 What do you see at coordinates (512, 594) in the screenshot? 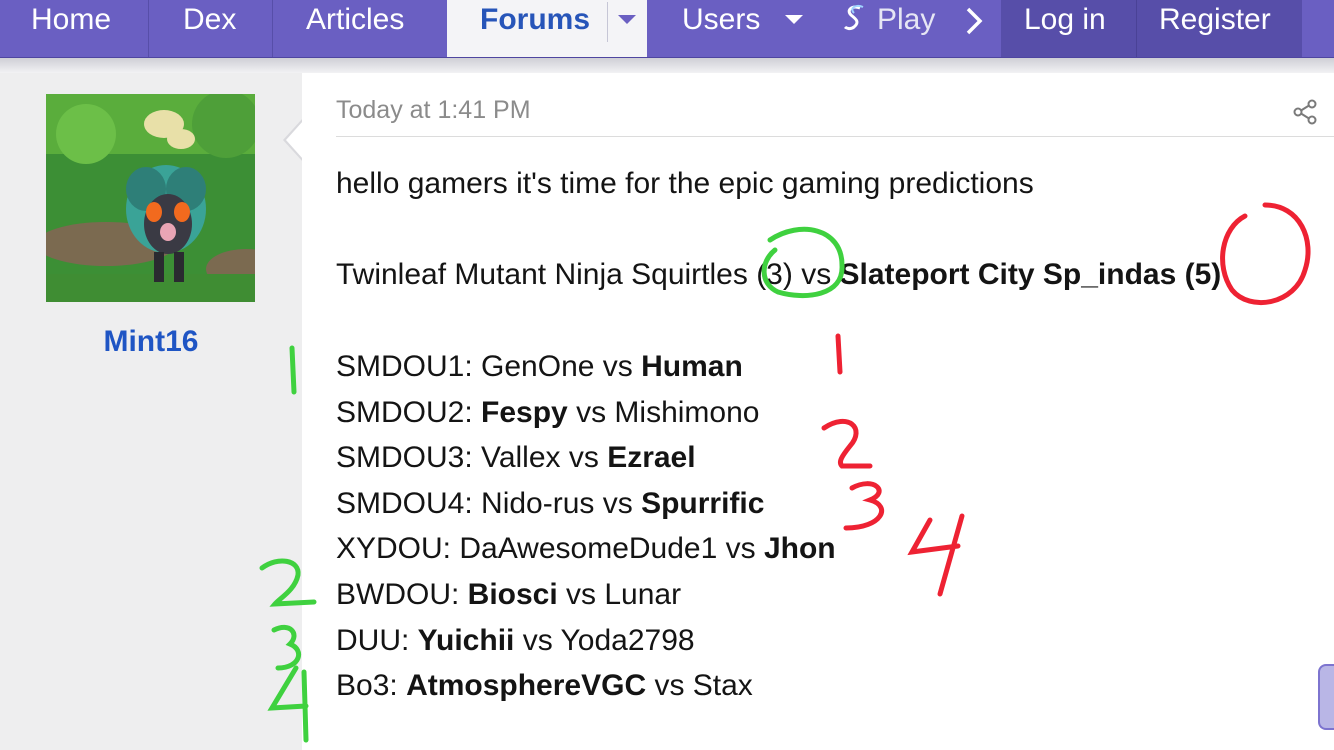
I see `player-one: Biosci` at bounding box center [512, 594].